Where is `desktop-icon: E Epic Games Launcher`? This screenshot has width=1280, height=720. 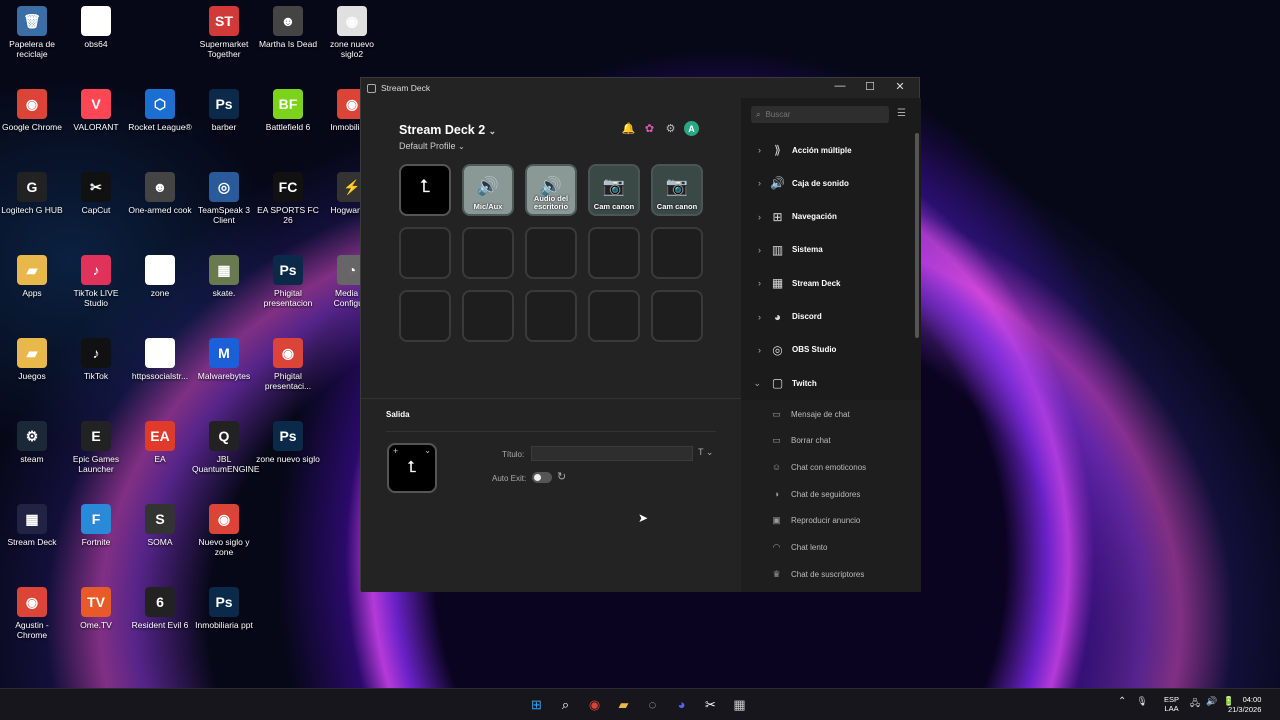
desktop-icon: E Epic Games Launcher is located at coordinates (96, 445).